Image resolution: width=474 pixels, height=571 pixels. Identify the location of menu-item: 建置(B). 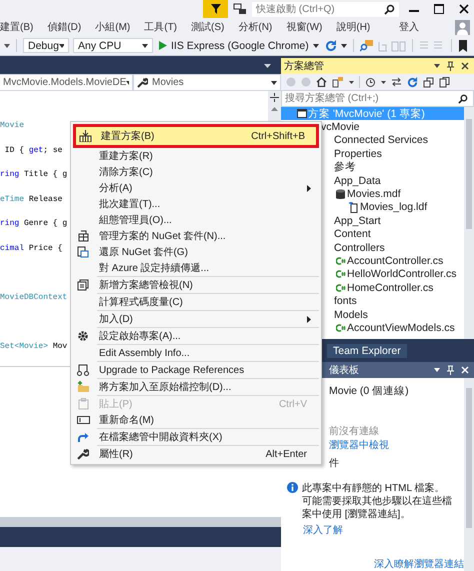
(17, 27).